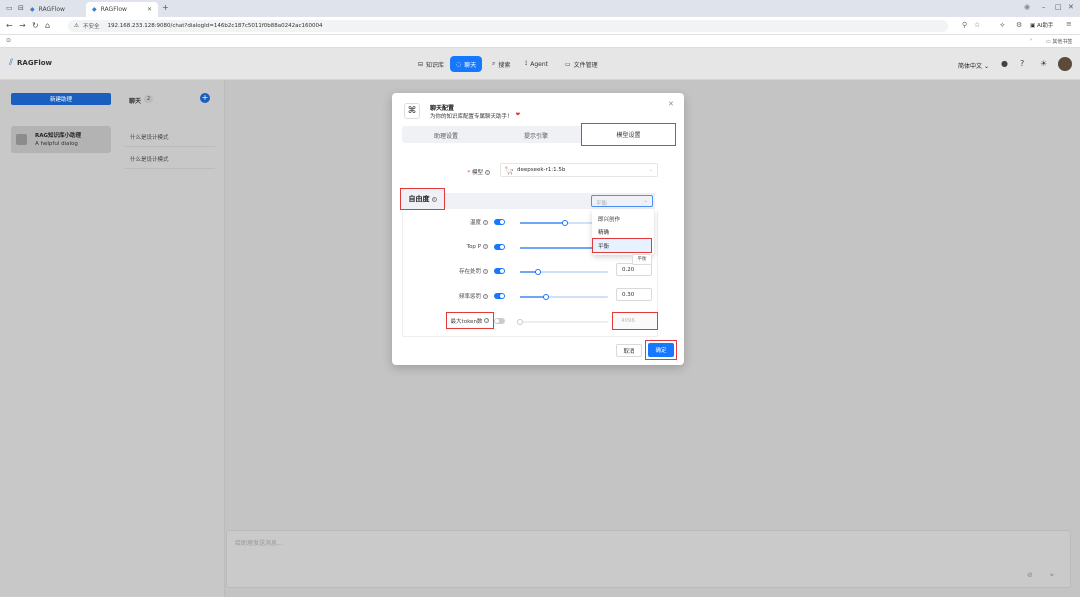 This screenshot has width=1080, height=597. Describe the element at coordinates (76, 26) in the screenshot. I see `warning-icon: ⚠` at that location.